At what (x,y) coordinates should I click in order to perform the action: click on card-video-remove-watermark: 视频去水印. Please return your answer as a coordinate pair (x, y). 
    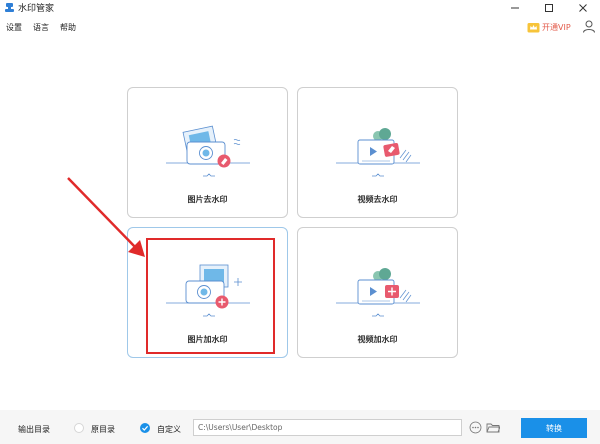
    Looking at the image, I should click on (377, 152).